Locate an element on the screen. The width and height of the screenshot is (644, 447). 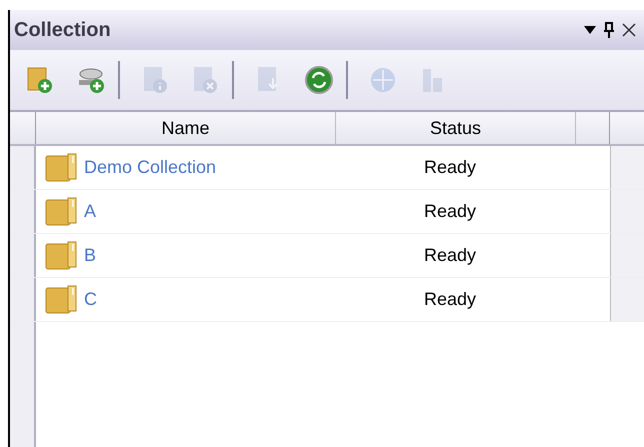
pin-icon is located at coordinates (609, 30).